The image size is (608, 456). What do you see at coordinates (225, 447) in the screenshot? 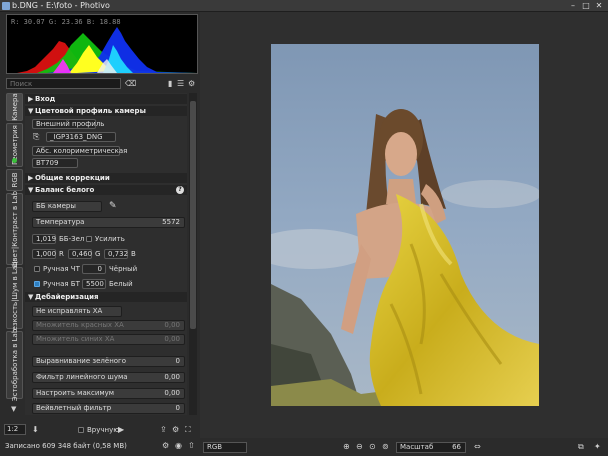
I see `colorspace-select: RGB` at bounding box center [225, 447].